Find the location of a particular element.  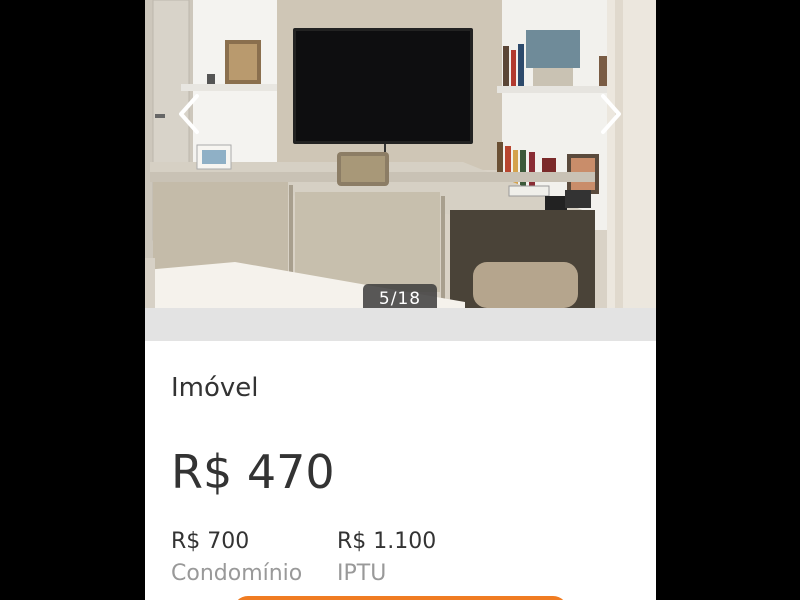

condo-fee-value: R$ 700 is located at coordinates (210, 541).